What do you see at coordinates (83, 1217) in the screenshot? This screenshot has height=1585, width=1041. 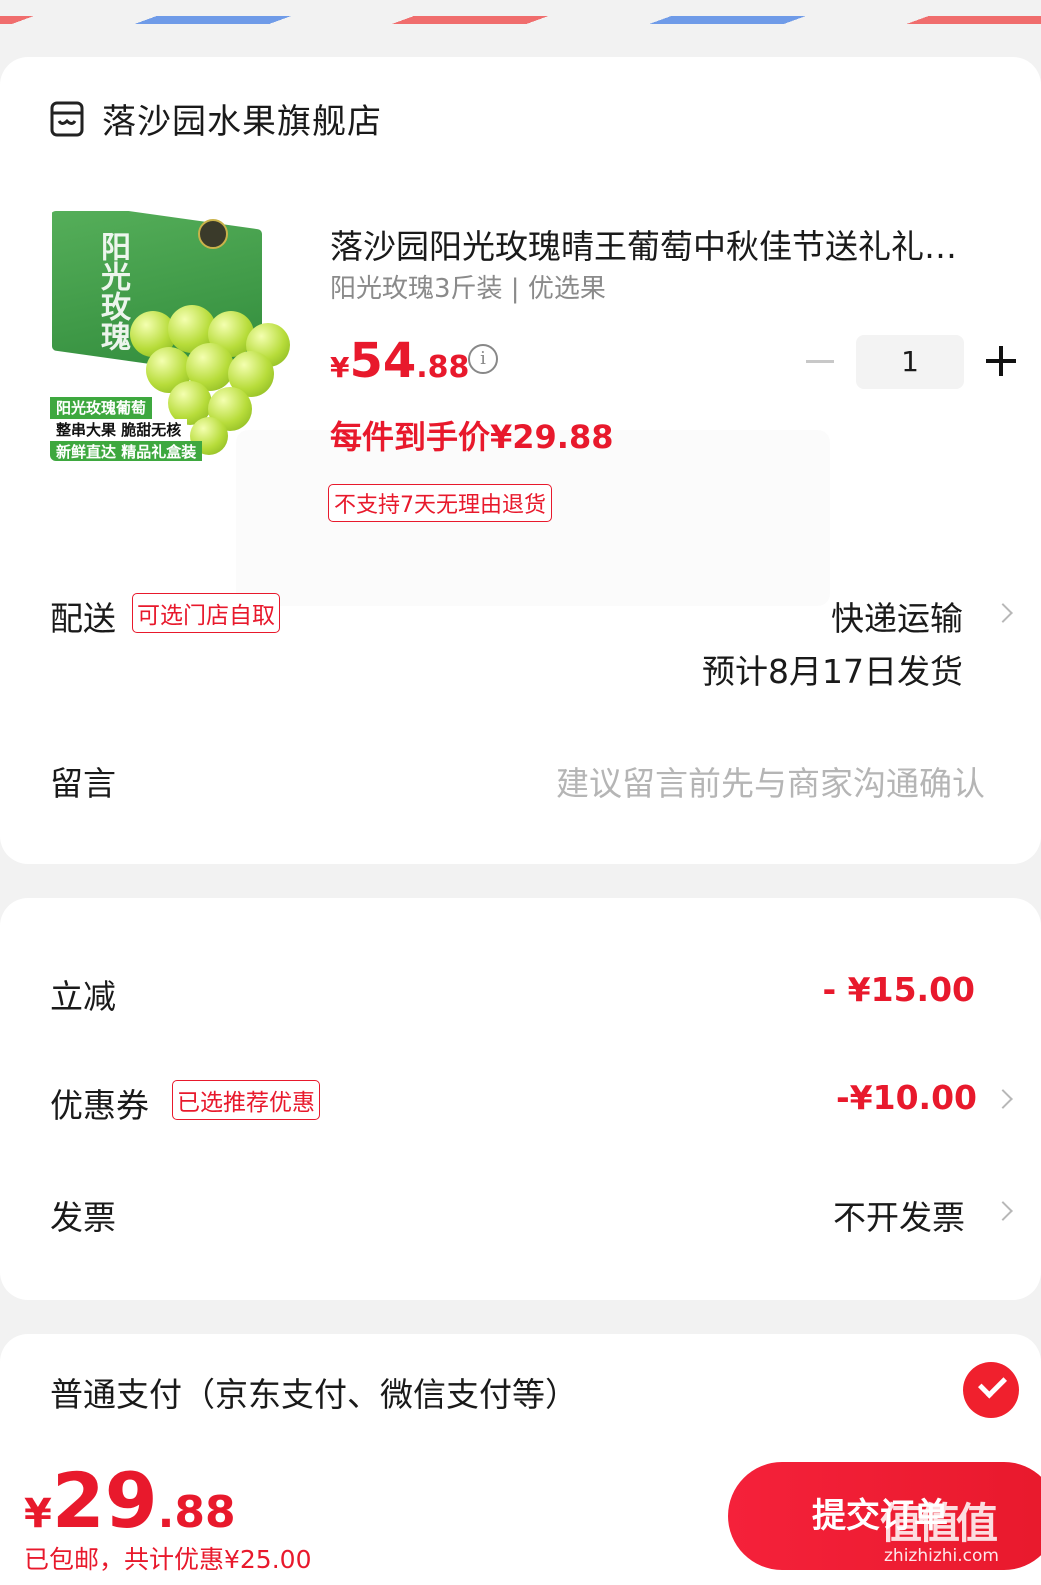 I see `invoice-label: 发票` at bounding box center [83, 1217].